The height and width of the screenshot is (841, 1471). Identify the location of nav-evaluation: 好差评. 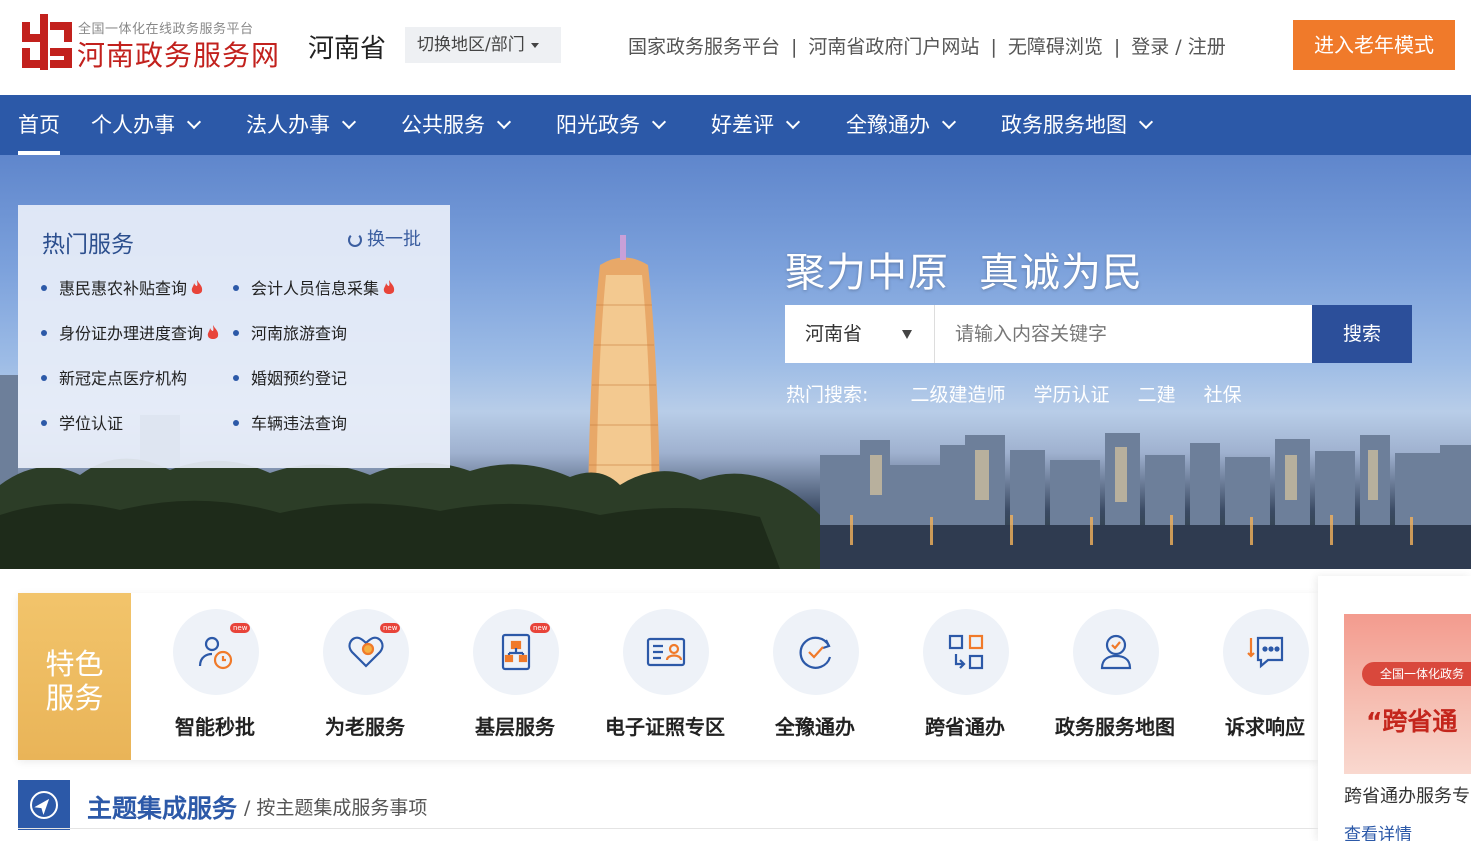
(756, 125).